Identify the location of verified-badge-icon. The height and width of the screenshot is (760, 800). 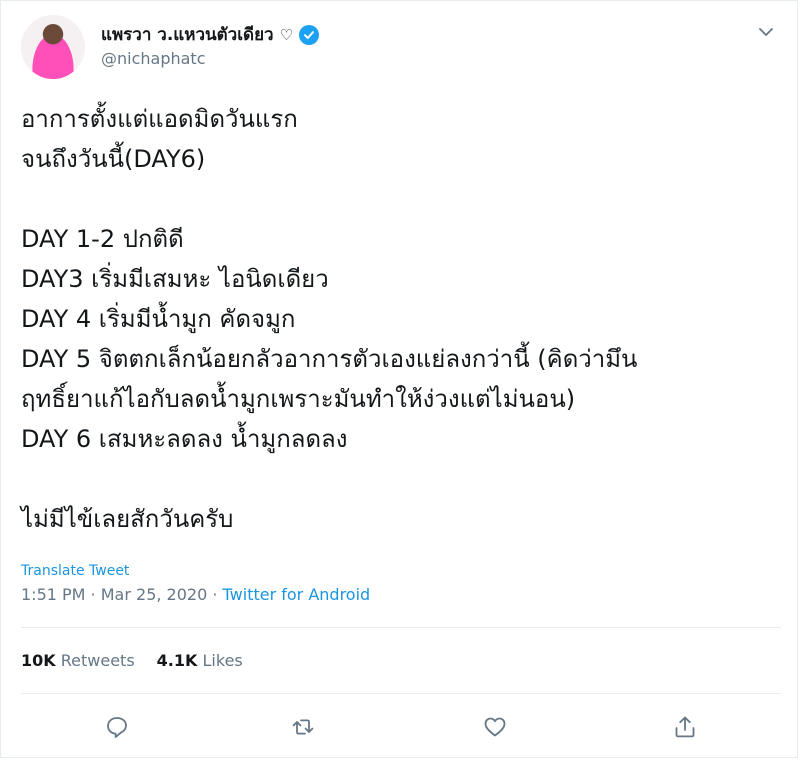
(309, 34).